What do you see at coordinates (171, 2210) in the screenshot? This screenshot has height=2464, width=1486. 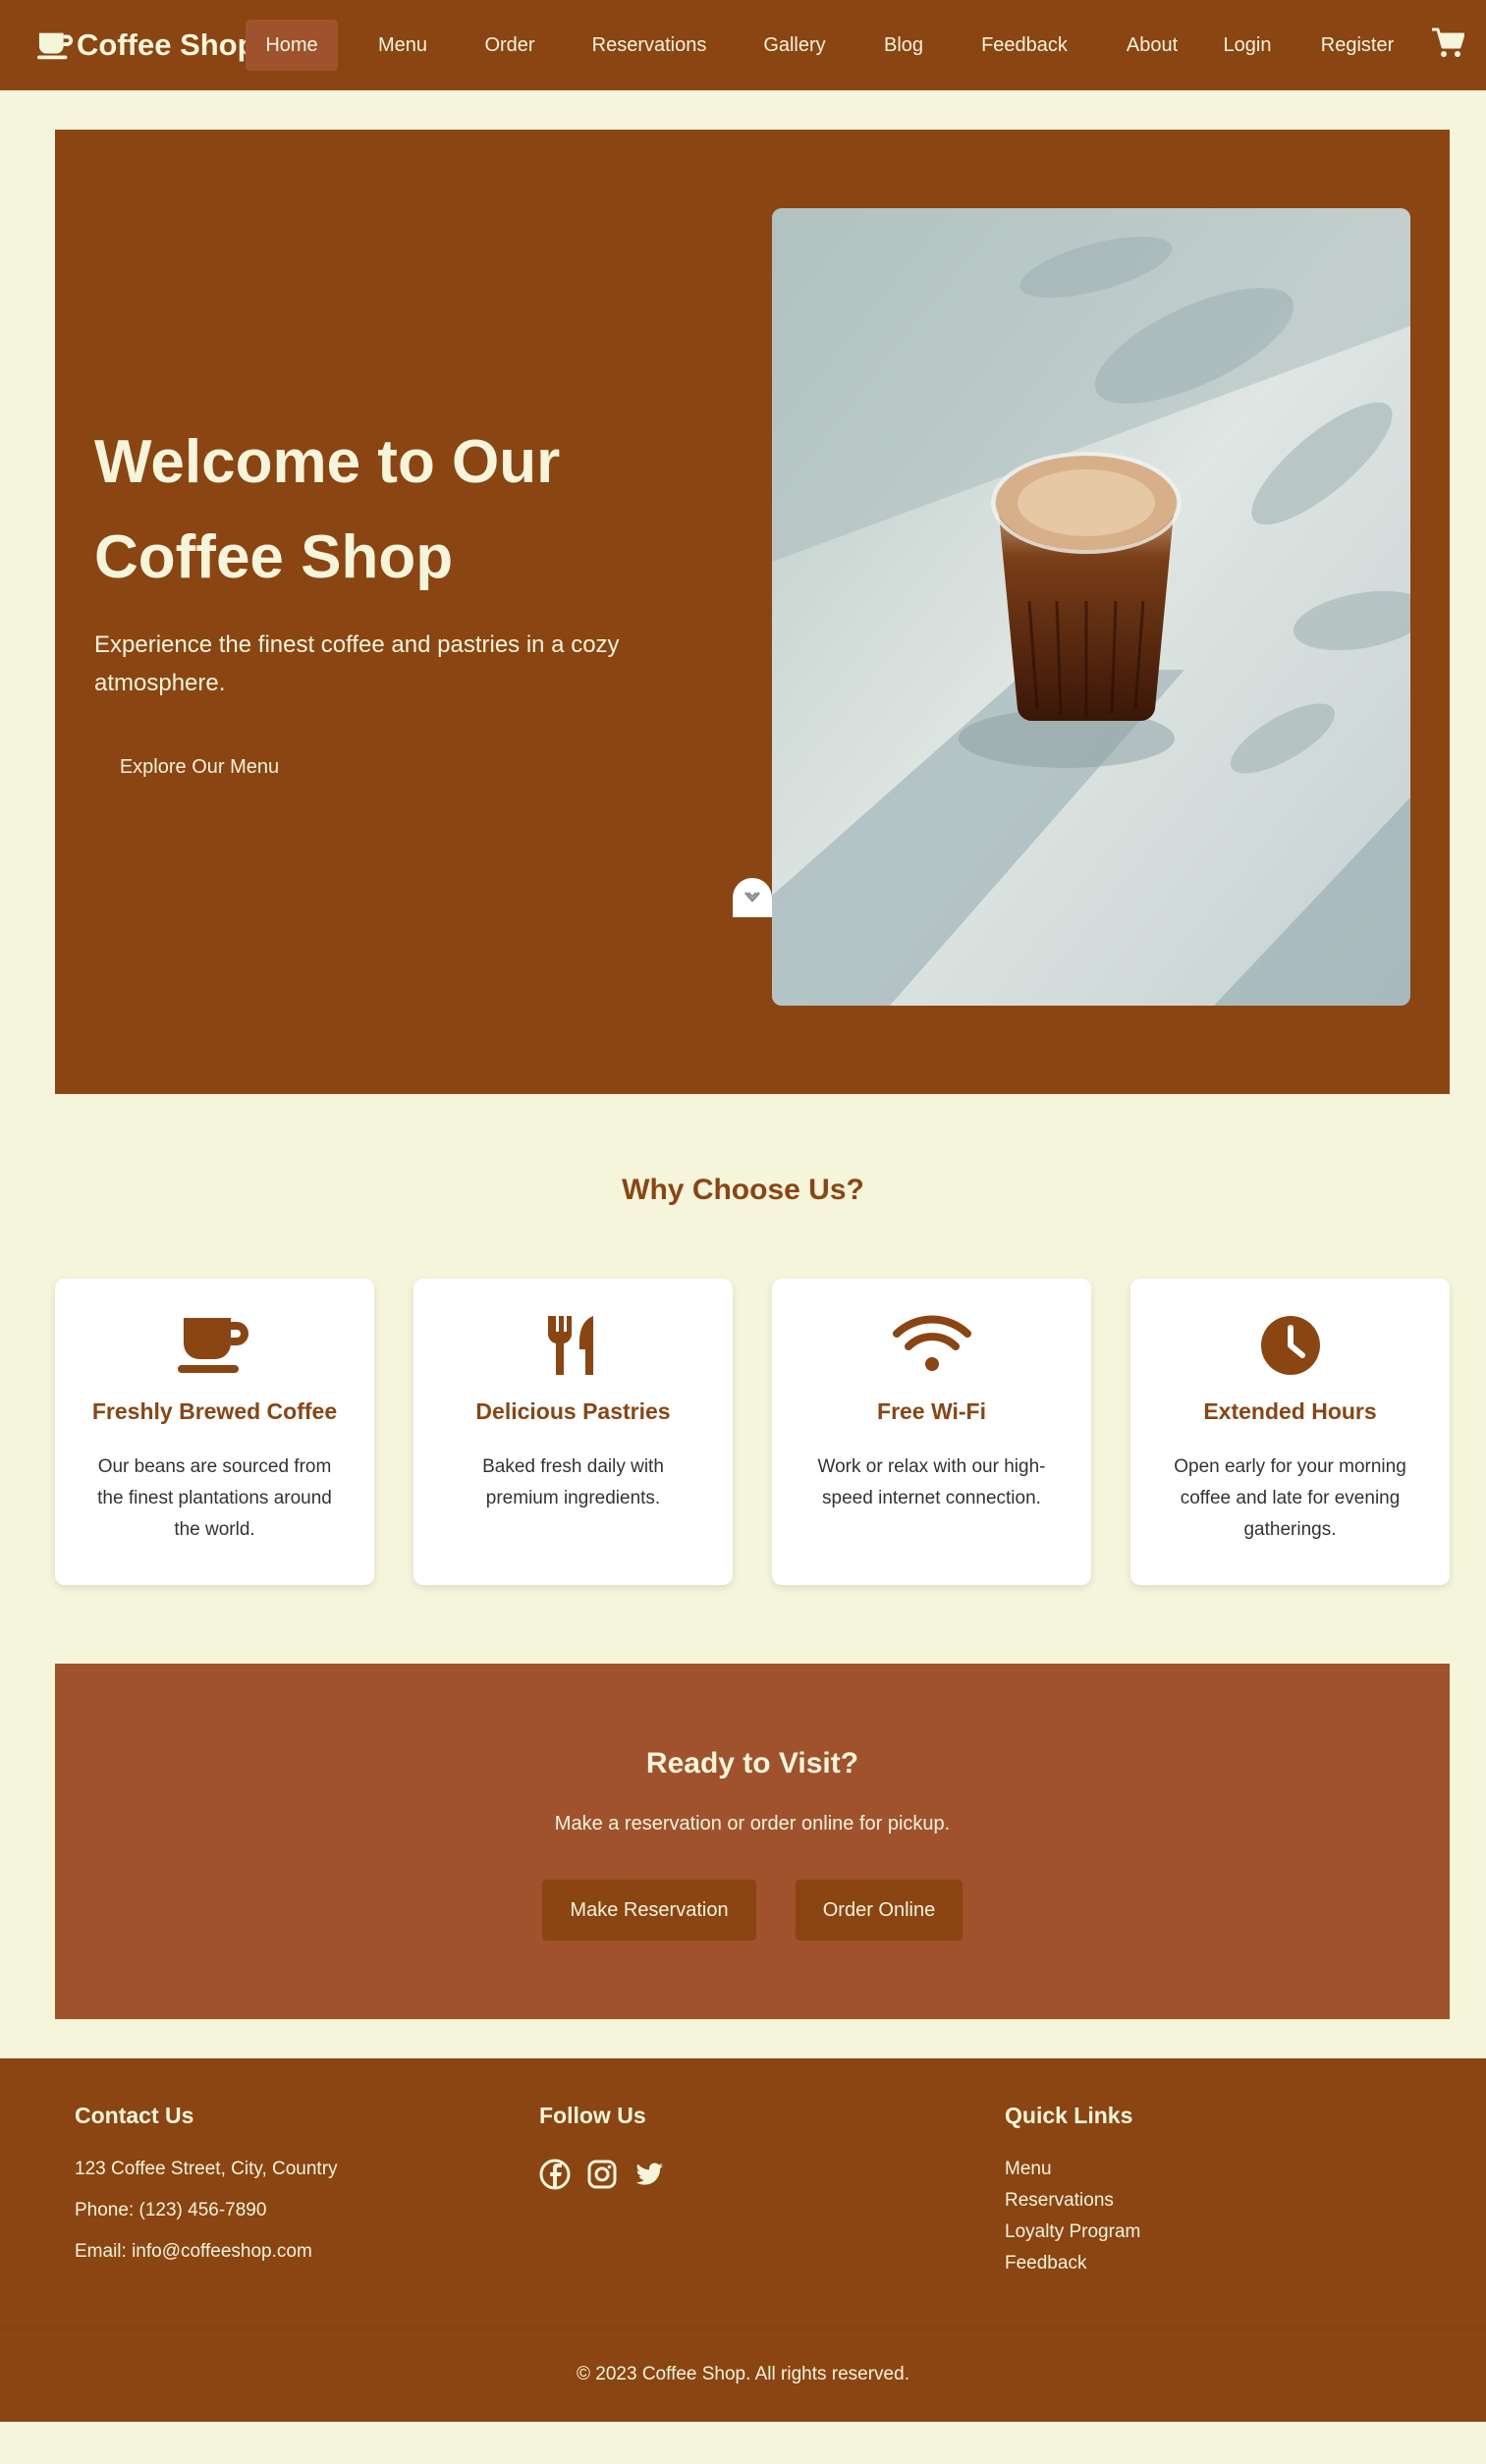 I see `contact-phone: Phone: (123) 456-7890` at bounding box center [171, 2210].